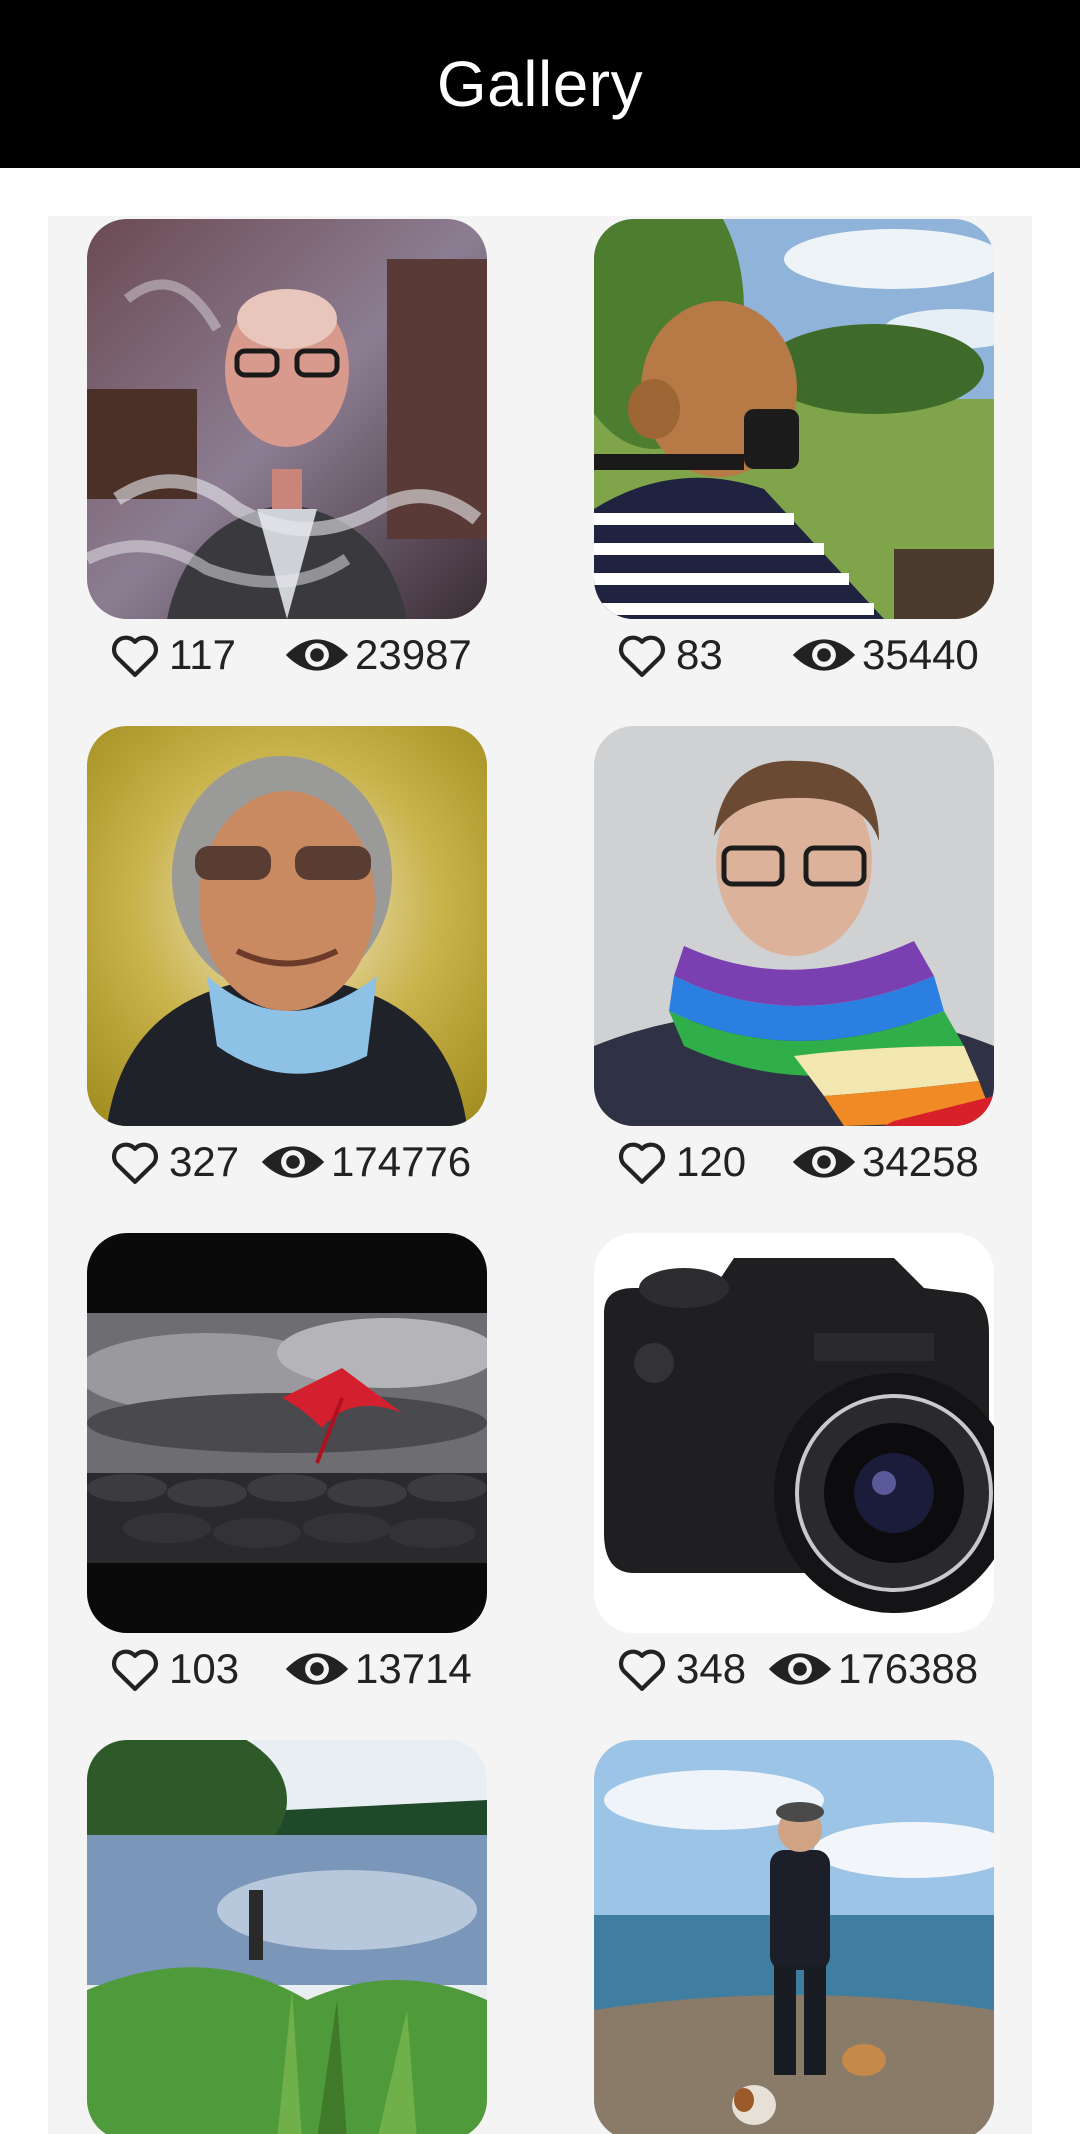 This screenshot has width=1080, height=2134. What do you see at coordinates (794, 419) in the screenshot?
I see `photo-thumbnail-woman-photographer` at bounding box center [794, 419].